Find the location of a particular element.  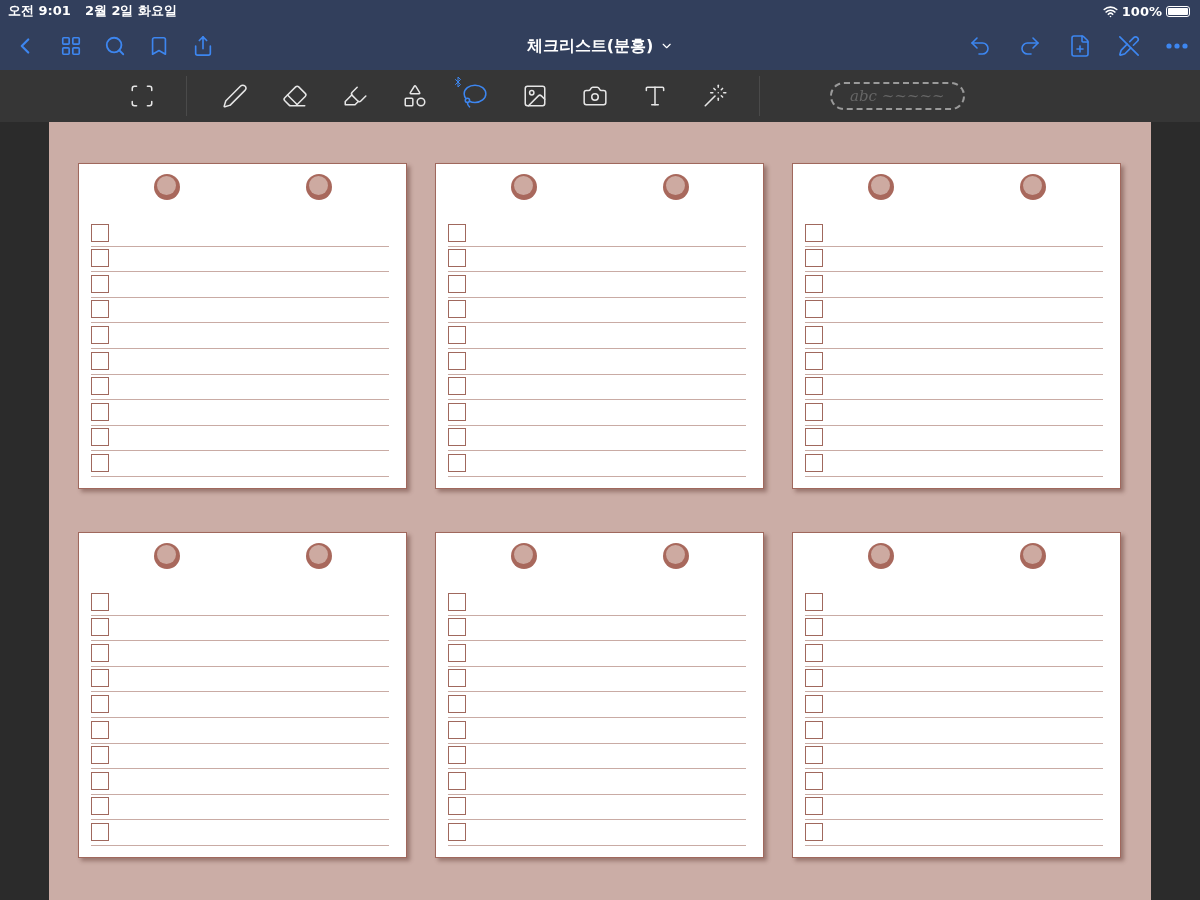

eraser-icon is located at coordinates (295, 96).